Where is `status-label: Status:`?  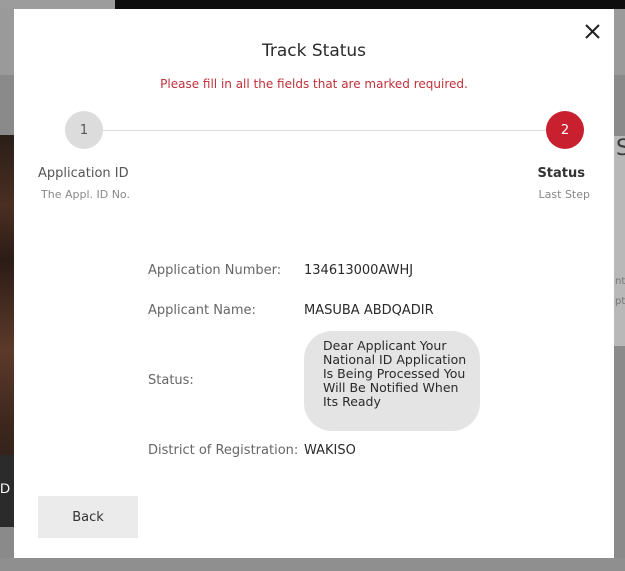
status-label: Status: is located at coordinates (171, 380).